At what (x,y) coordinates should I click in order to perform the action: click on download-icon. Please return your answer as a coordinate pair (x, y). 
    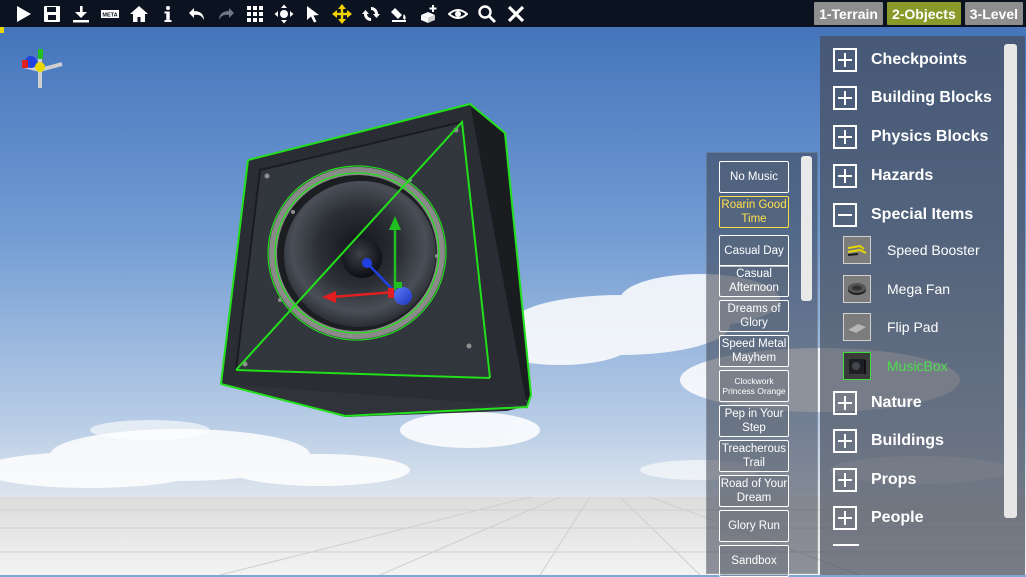
    Looking at the image, I should click on (80, 13).